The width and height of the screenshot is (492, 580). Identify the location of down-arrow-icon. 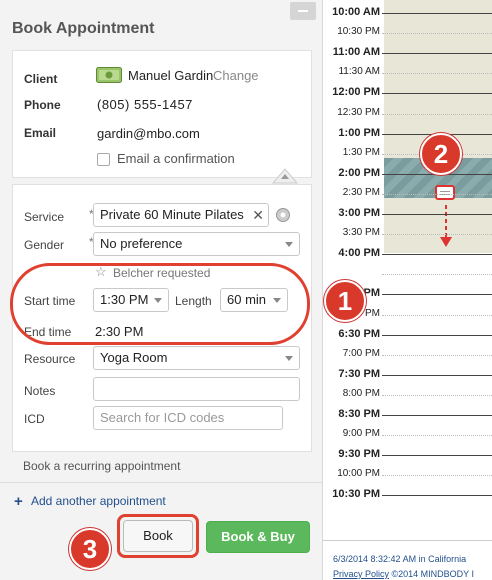
(446, 227).